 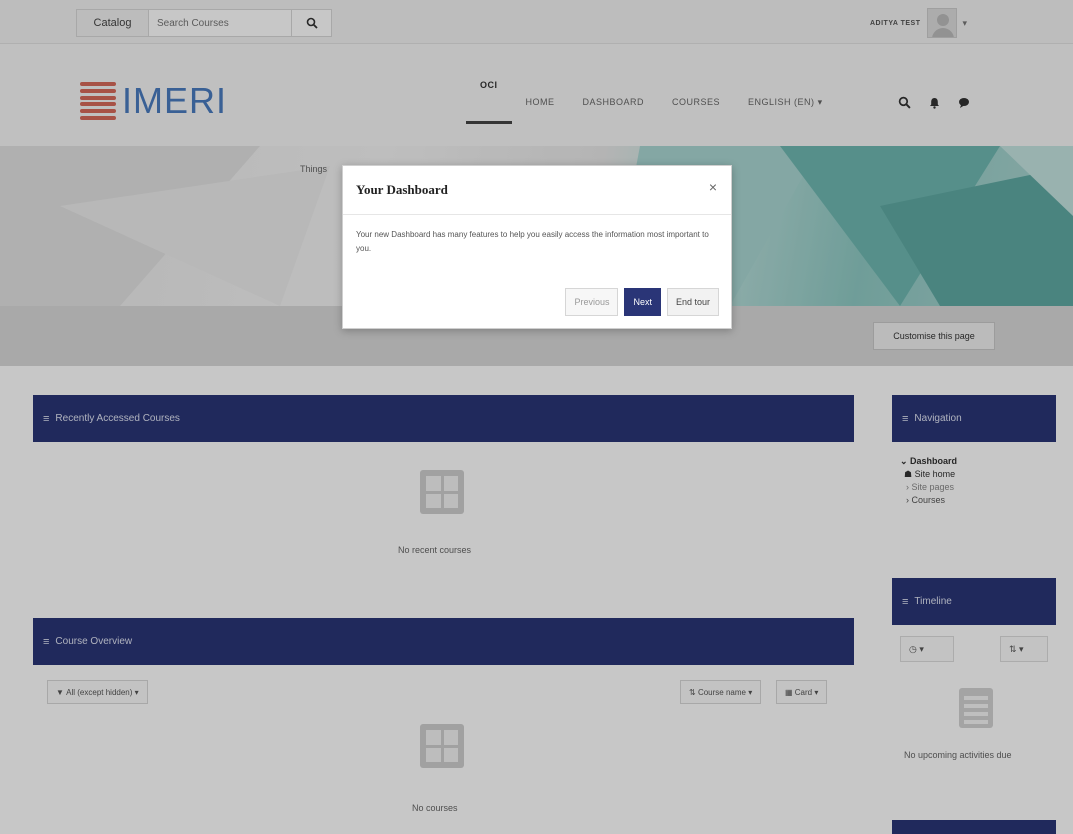 I want to click on end-tour-button: End tour, so click(x=692, y=302).